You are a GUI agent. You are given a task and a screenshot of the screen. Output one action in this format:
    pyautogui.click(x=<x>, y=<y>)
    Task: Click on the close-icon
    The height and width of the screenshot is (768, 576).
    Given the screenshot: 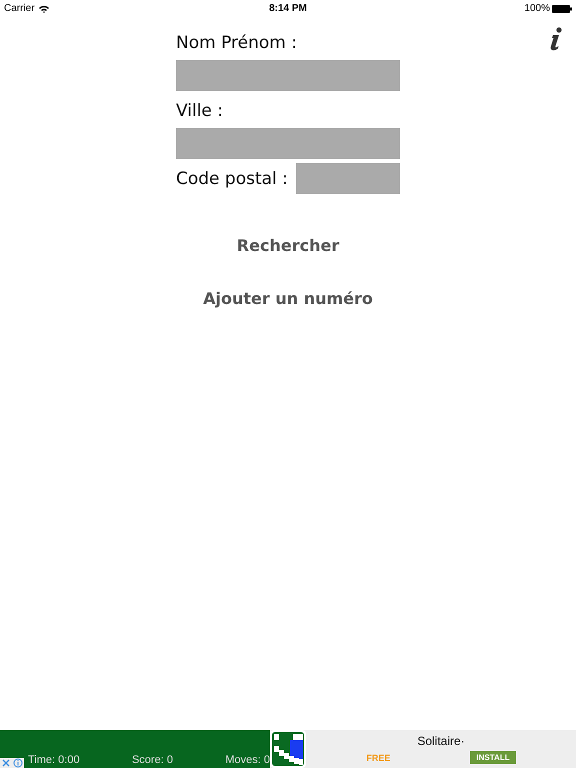 What is the action you would take?
    pyautogui.click(x=6, y=763)
    